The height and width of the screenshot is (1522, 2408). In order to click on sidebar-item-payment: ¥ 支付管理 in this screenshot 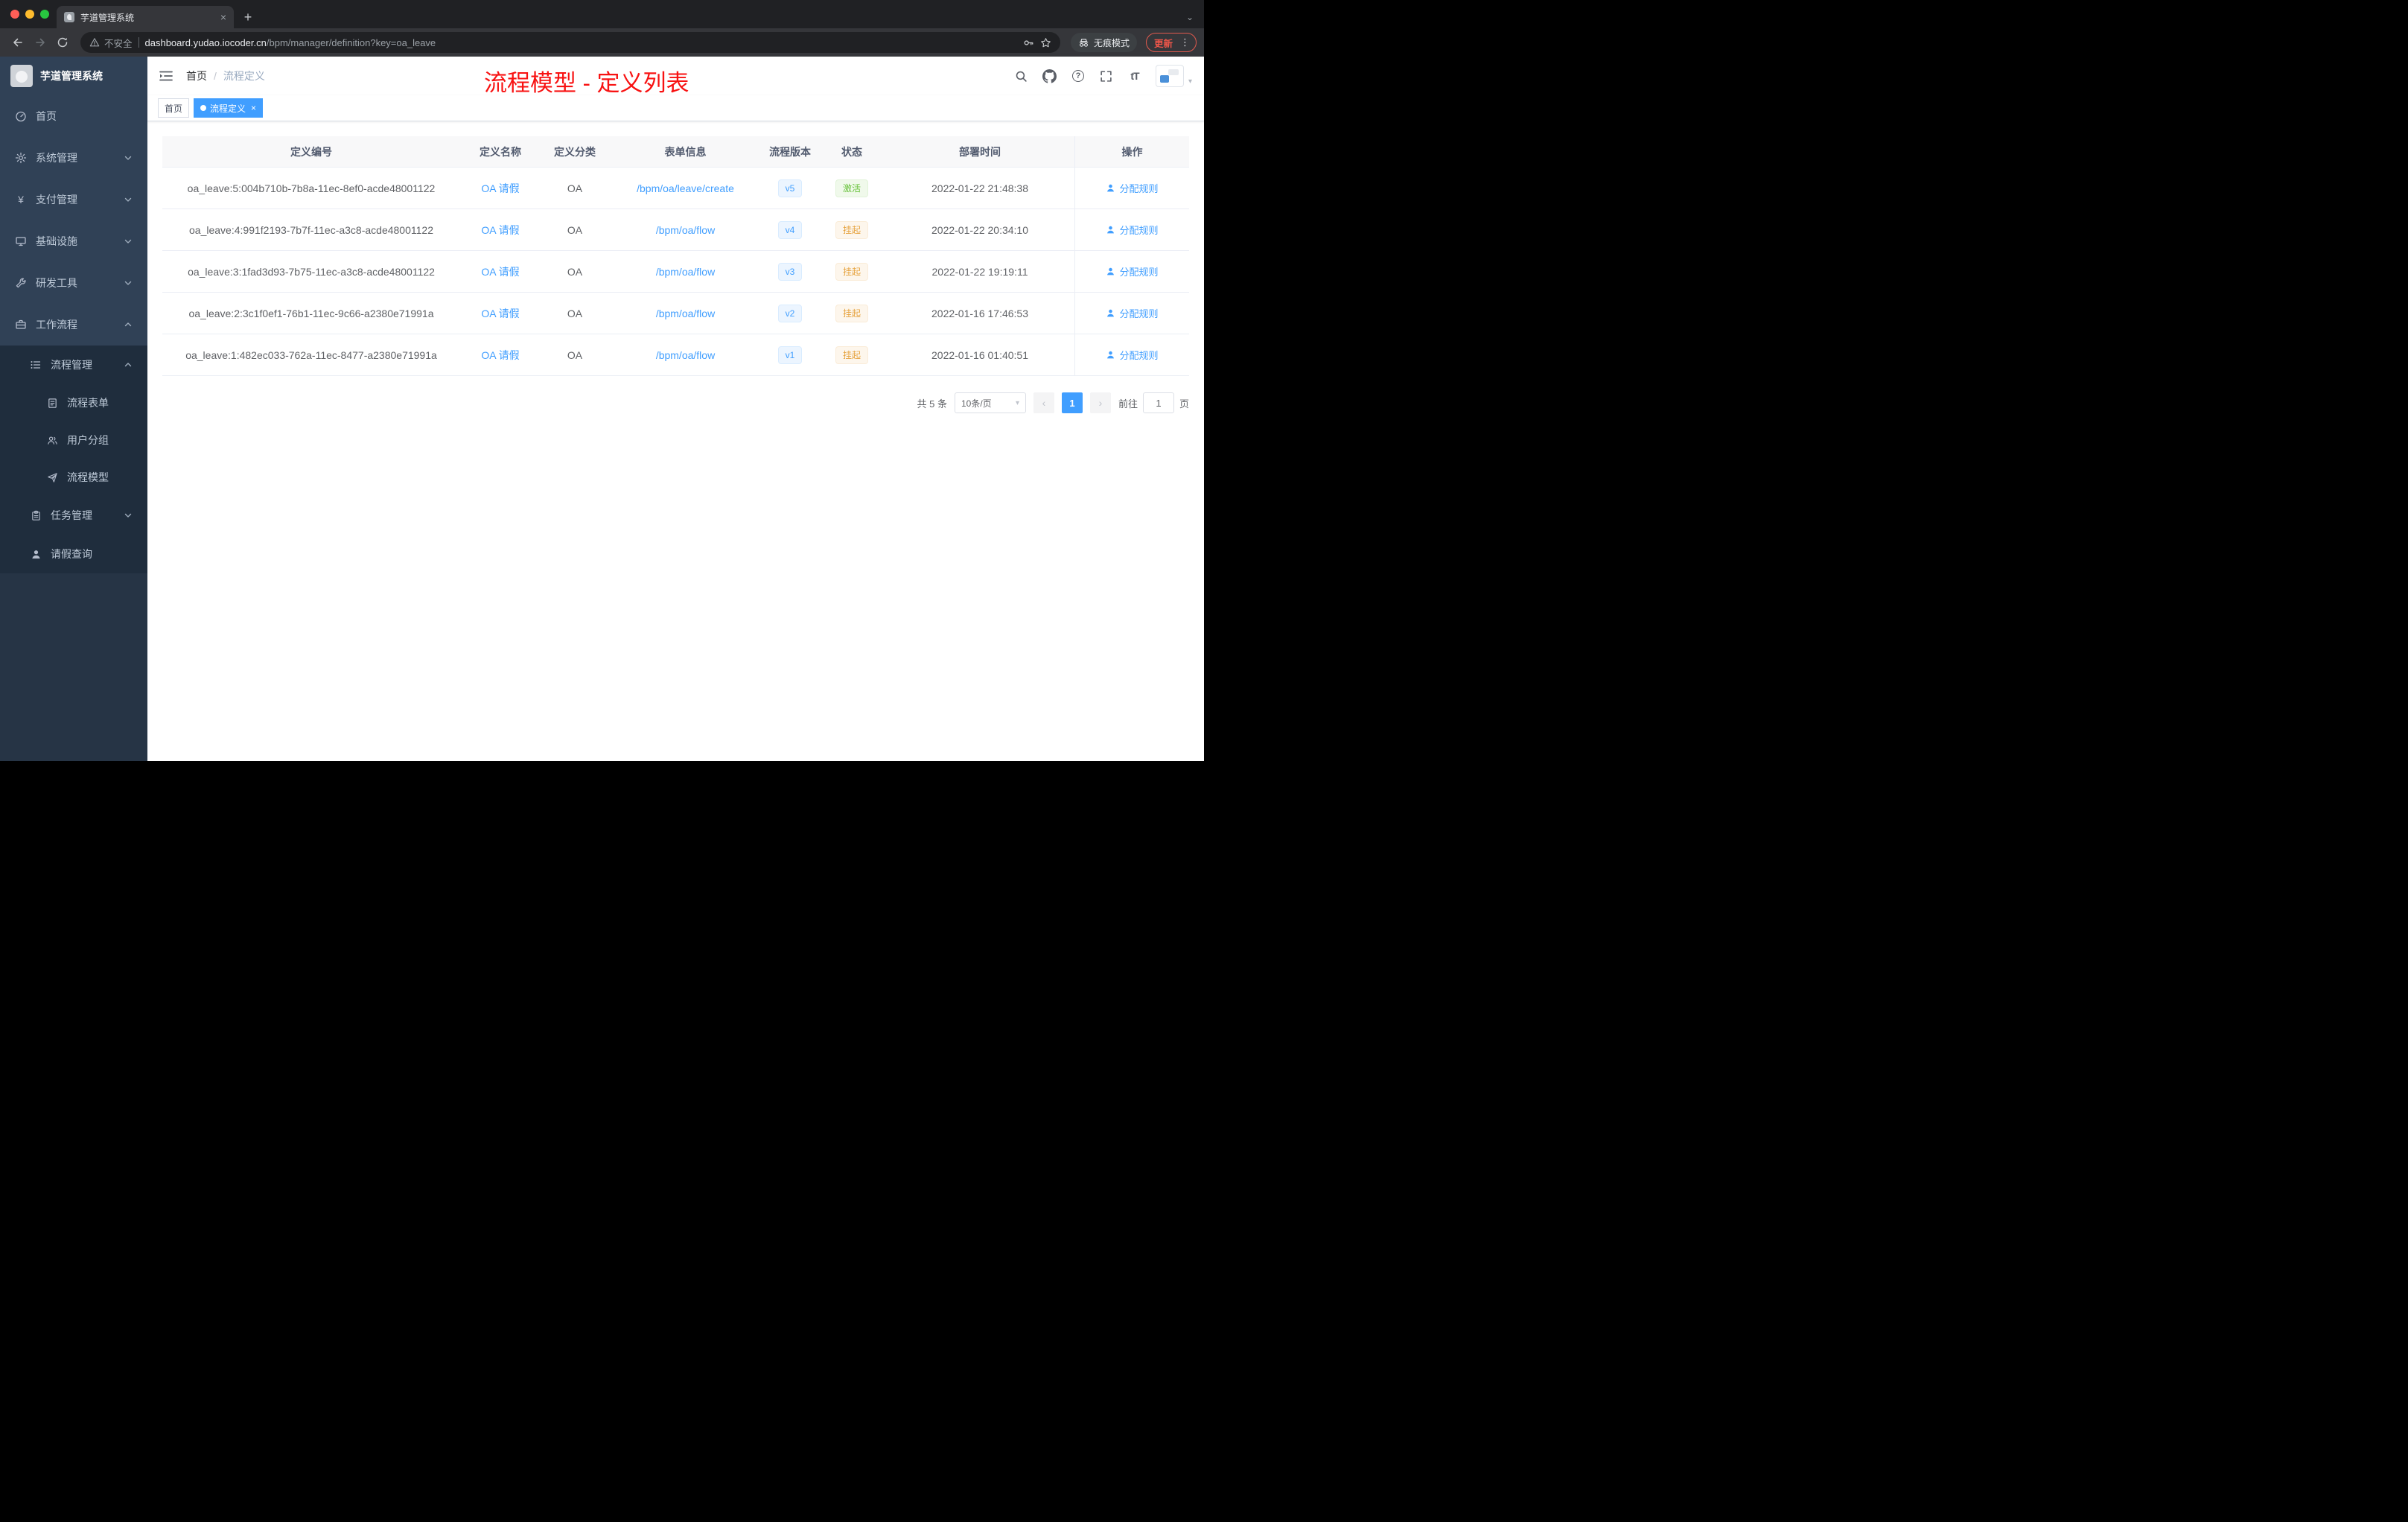, I will do `click(73, 199)`.